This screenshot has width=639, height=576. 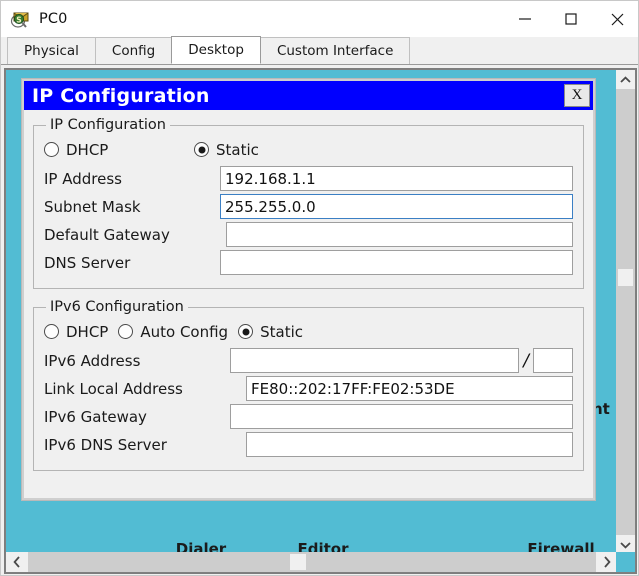 I want to click on tab-desktop: Desktop, so click(x=216, y=50).